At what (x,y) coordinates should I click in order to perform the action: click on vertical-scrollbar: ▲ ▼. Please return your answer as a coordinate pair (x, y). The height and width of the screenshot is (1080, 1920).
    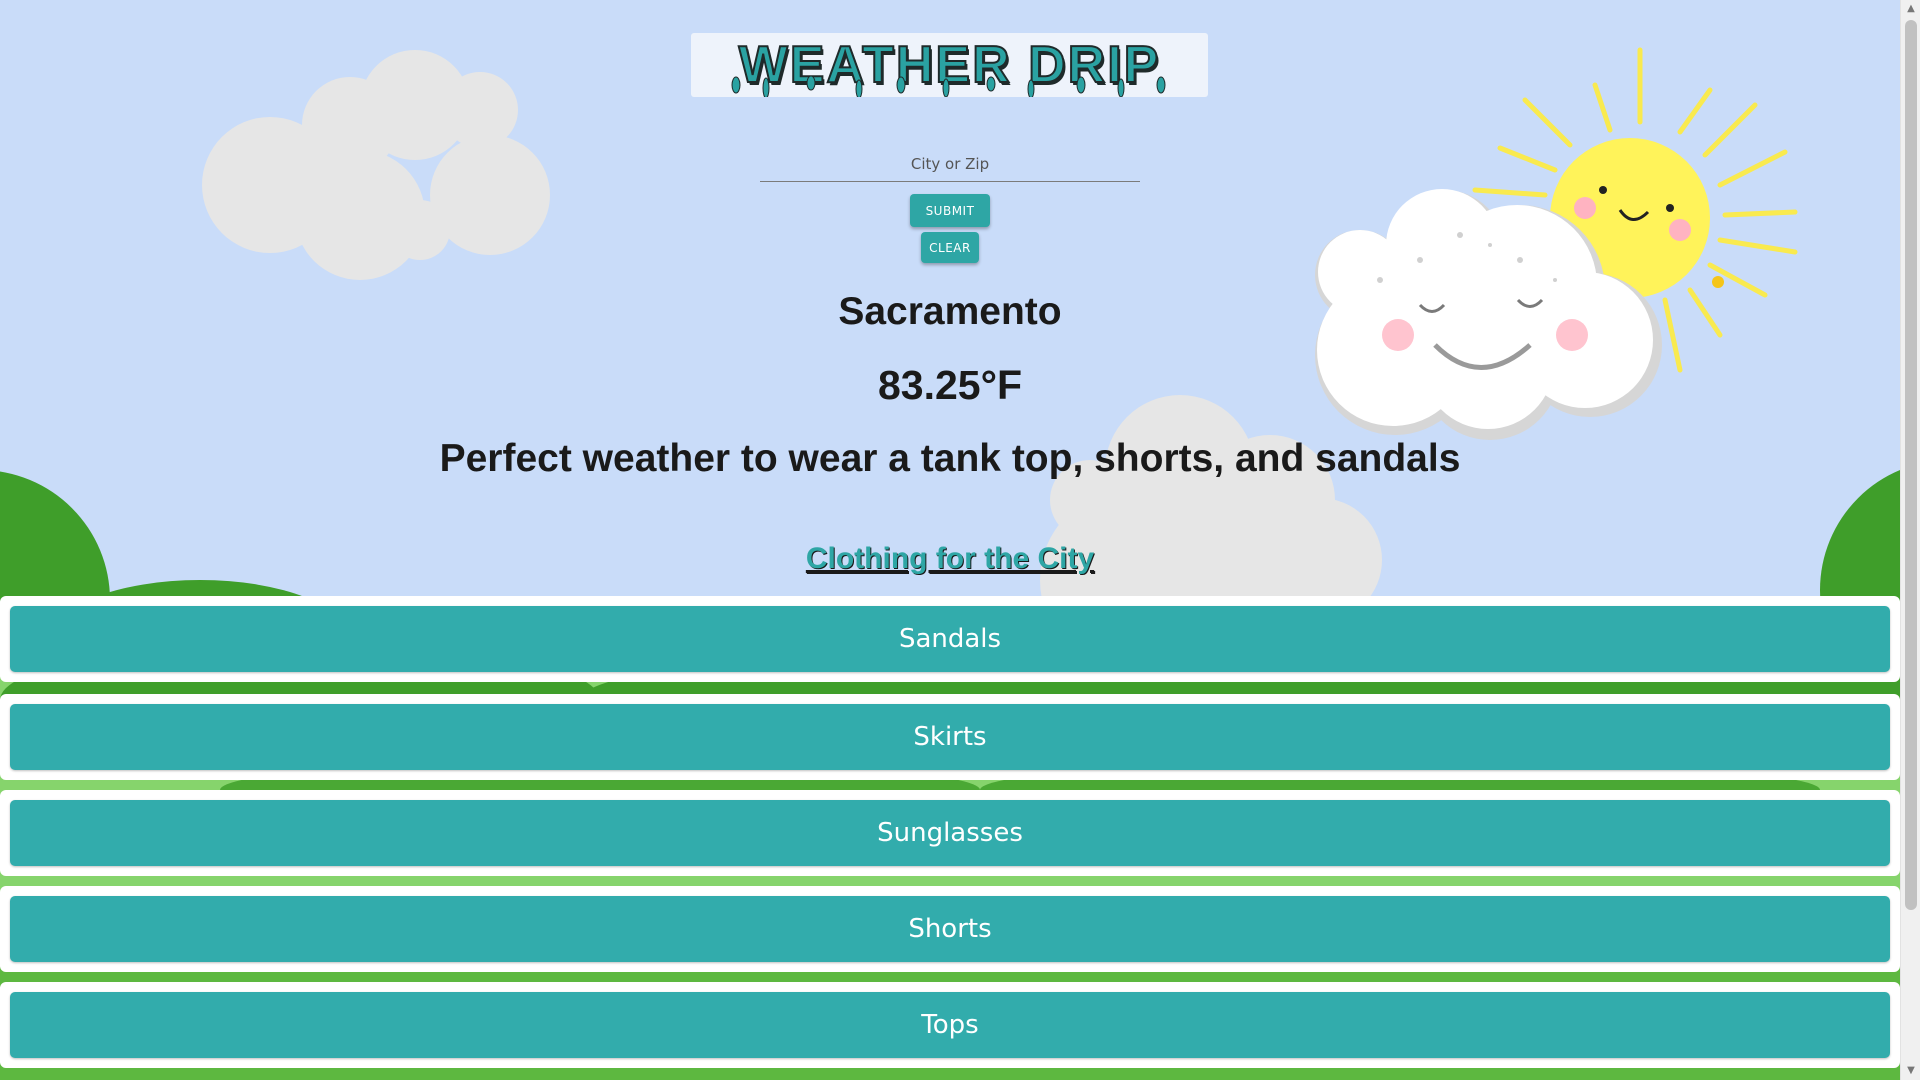
    Looking at the image, I should click on (1910, 540).